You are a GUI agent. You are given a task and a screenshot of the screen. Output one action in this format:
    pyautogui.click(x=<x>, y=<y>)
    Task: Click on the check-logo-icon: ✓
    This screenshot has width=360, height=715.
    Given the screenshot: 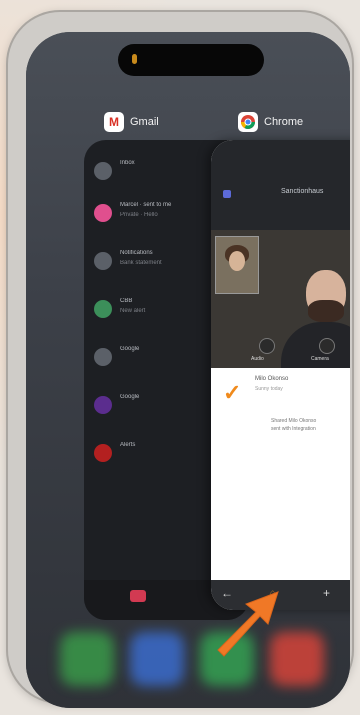 What is the action you would take?
    pyautogui.click(x=232, y=392)
    